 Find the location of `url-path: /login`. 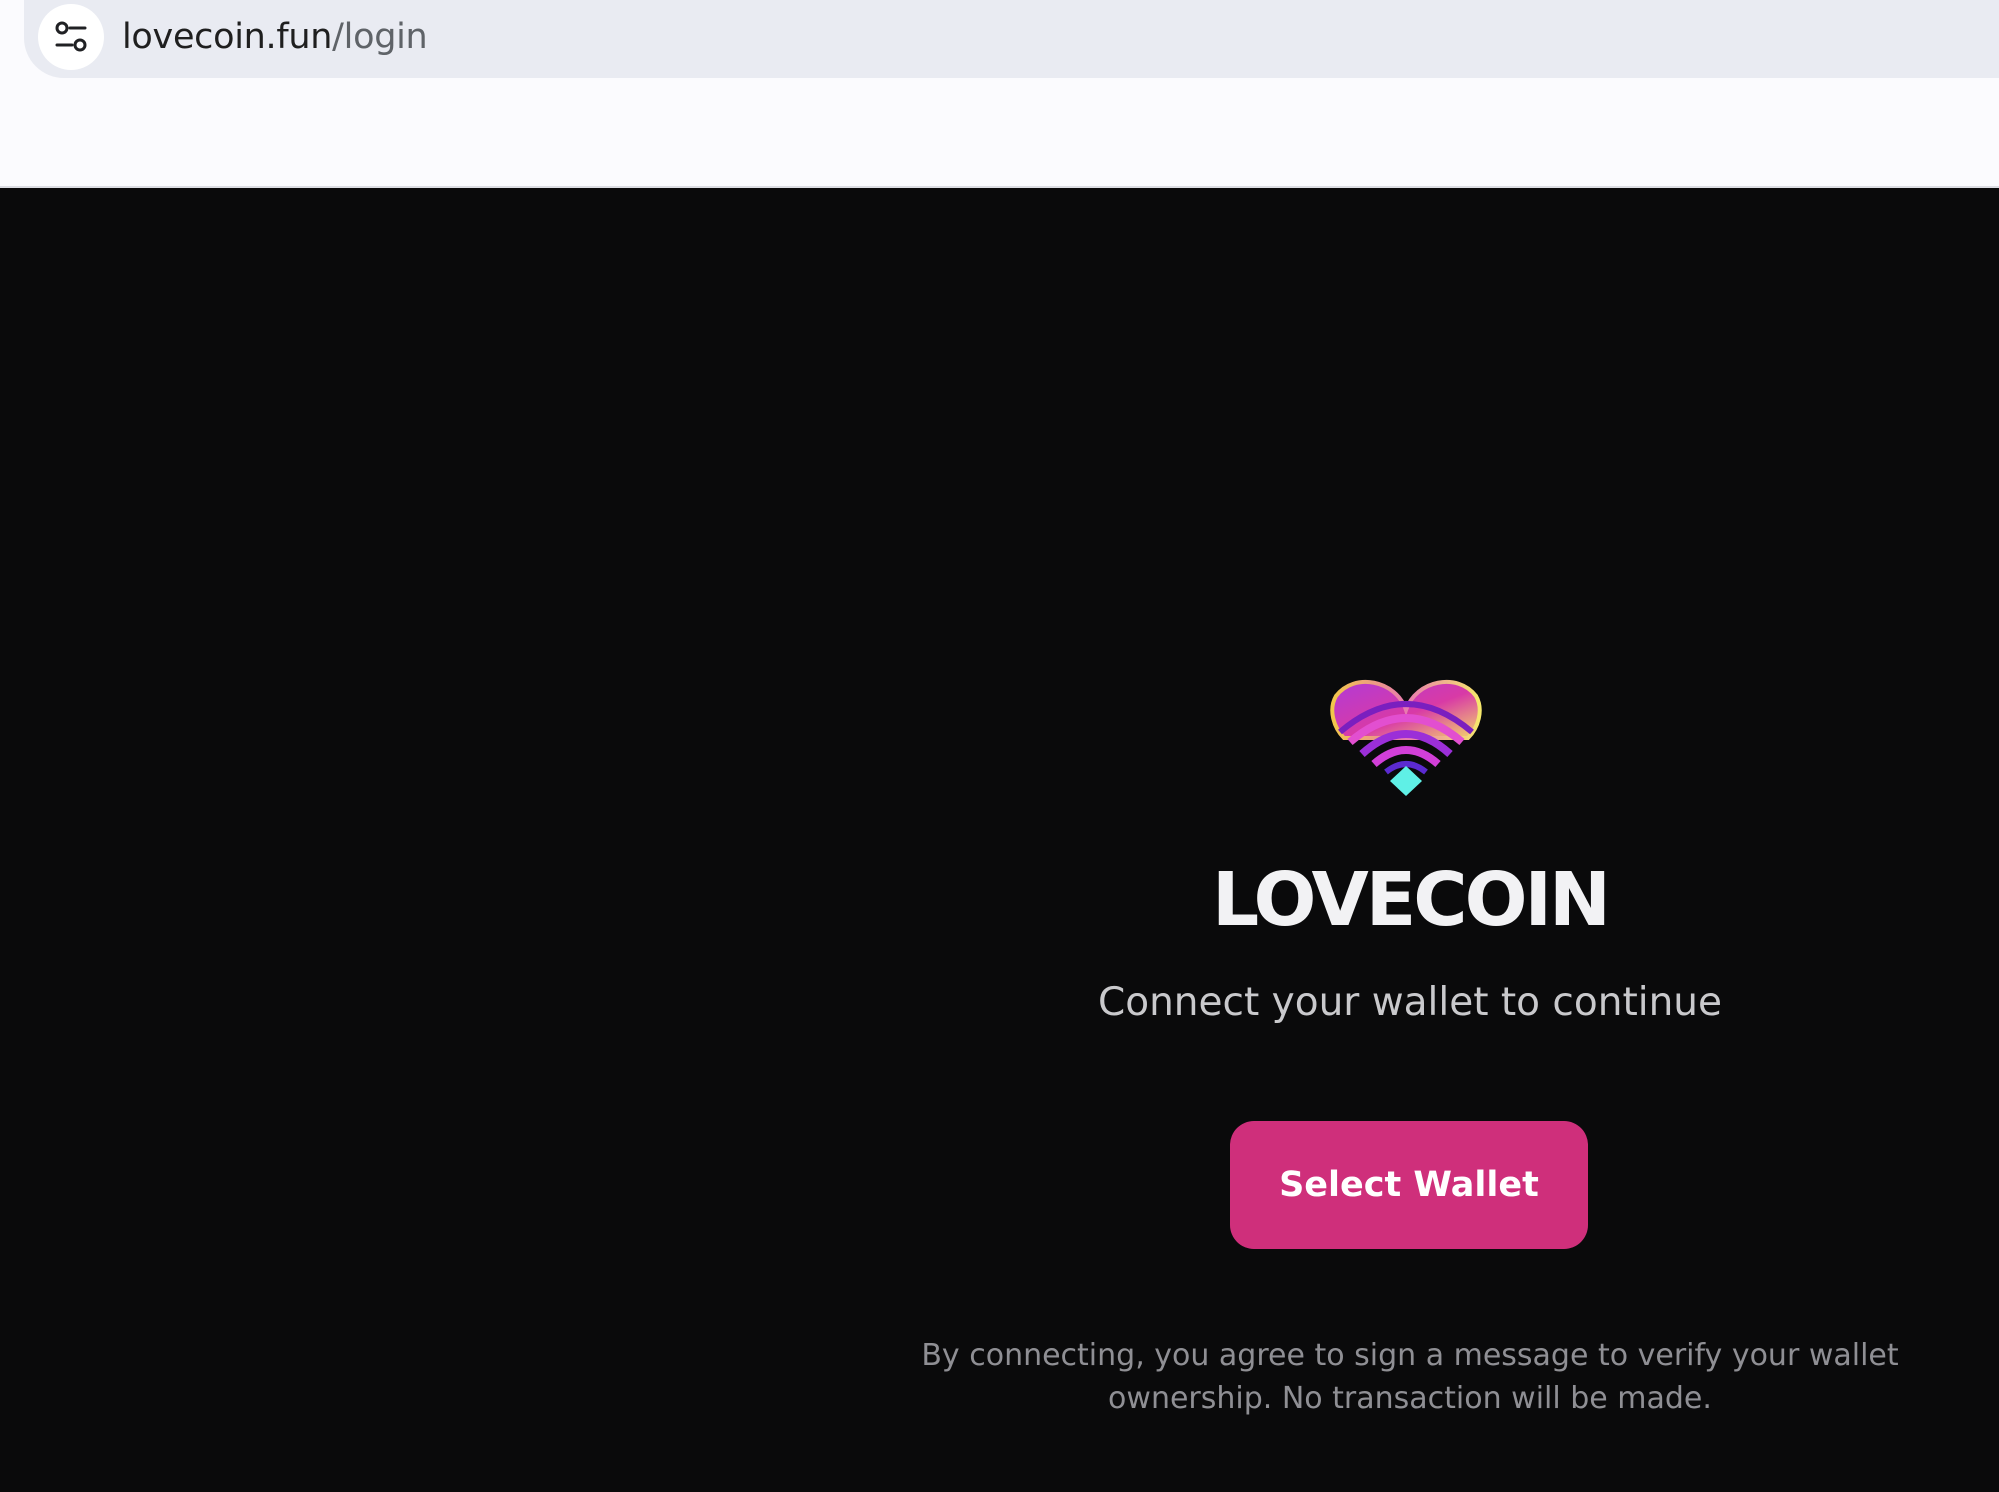

url-path: /login is located at coordinates (380, 37).